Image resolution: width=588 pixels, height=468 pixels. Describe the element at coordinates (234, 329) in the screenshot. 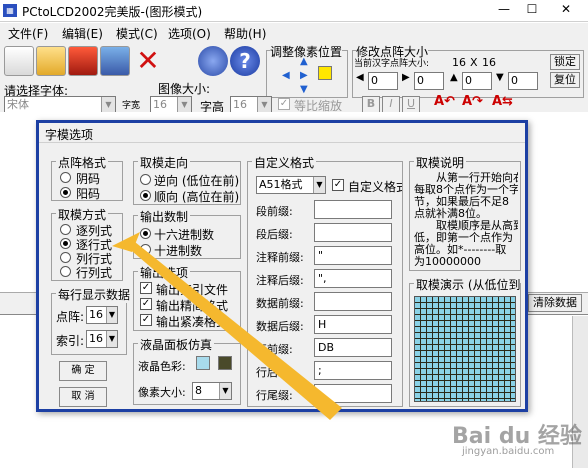

I see `arrow-shaft` at that location.